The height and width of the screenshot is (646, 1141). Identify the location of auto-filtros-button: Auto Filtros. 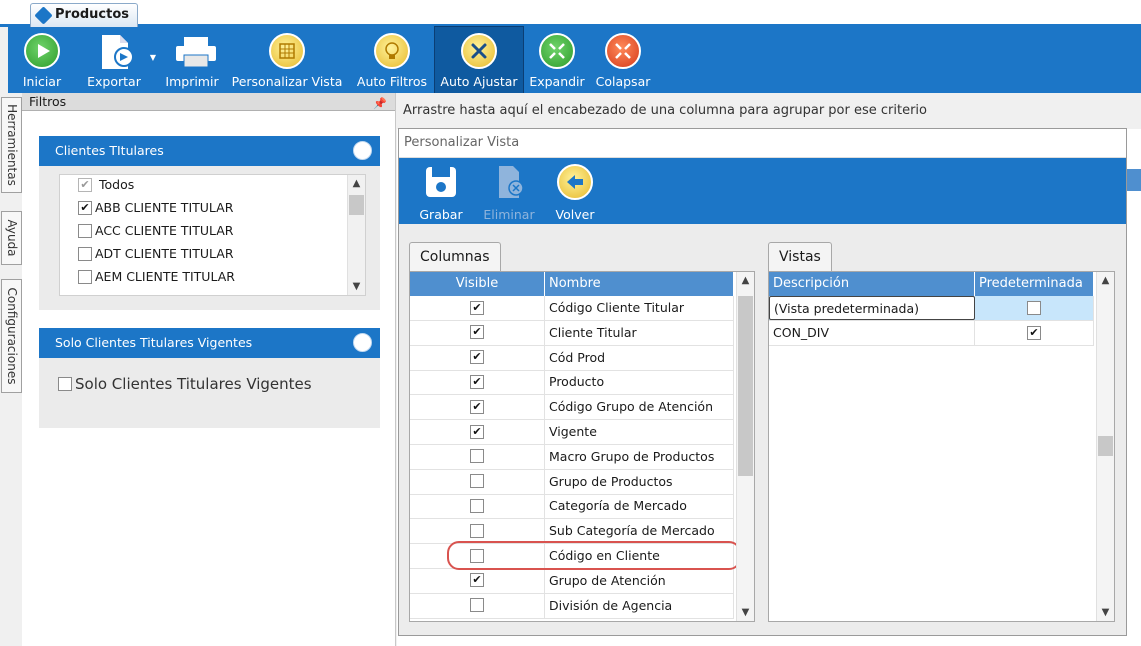
(392, 60).